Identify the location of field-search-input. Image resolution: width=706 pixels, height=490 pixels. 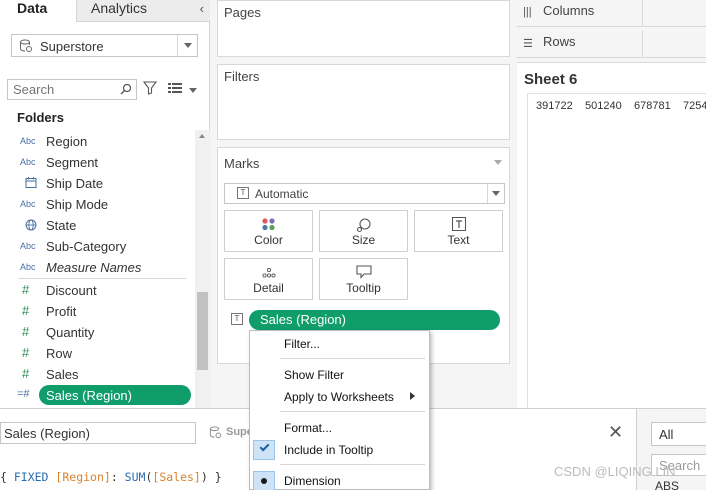
(60, 89).